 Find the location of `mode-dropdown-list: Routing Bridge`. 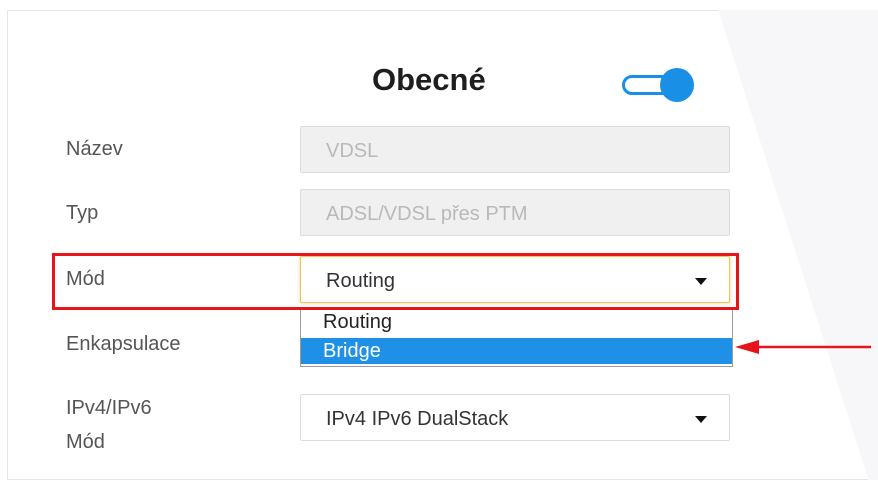

mode-dropdown-list: Routing Bridge is located at coordinates (516, 337).